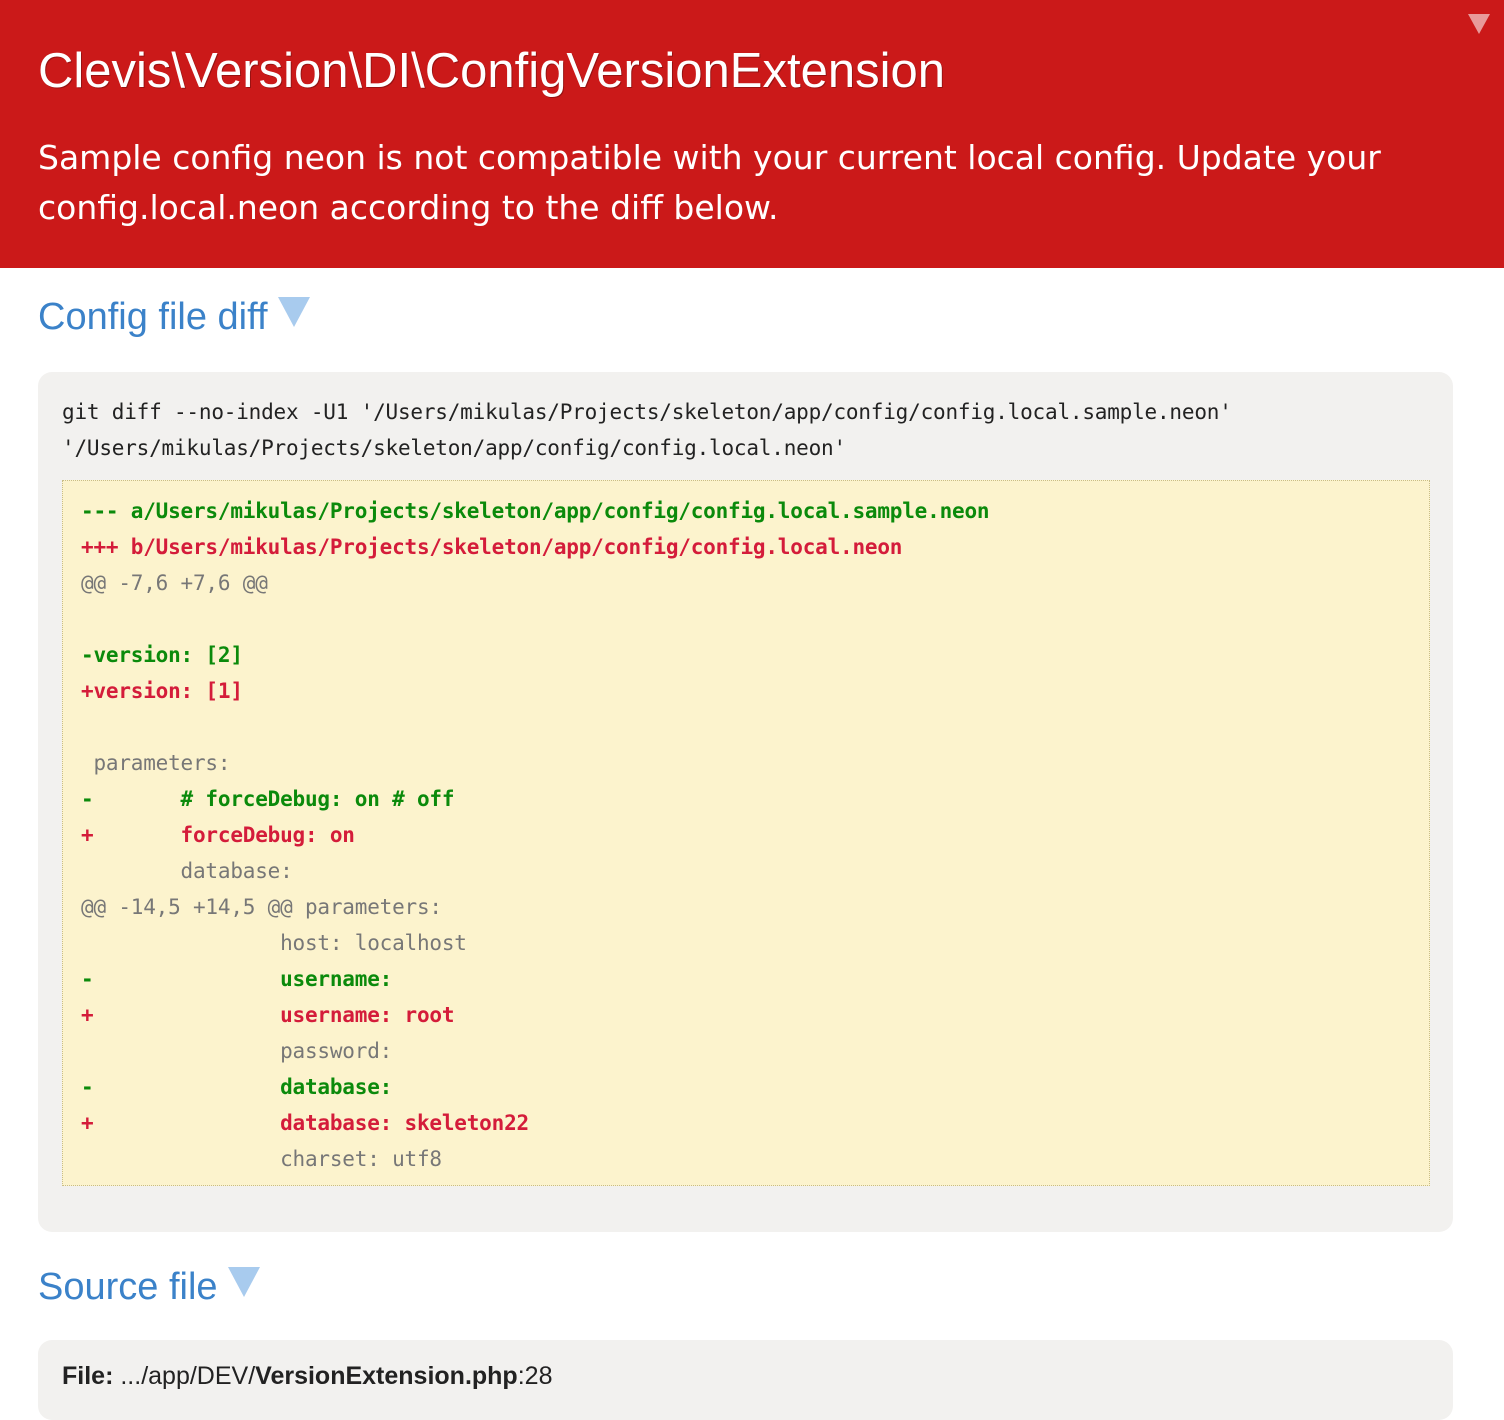 The height and width of the screenshot is (1420, 1504). Describe the element at coordinates (218, 835) in the screenshot. I see `diff-line-added: + forceDebug: on` at that location.